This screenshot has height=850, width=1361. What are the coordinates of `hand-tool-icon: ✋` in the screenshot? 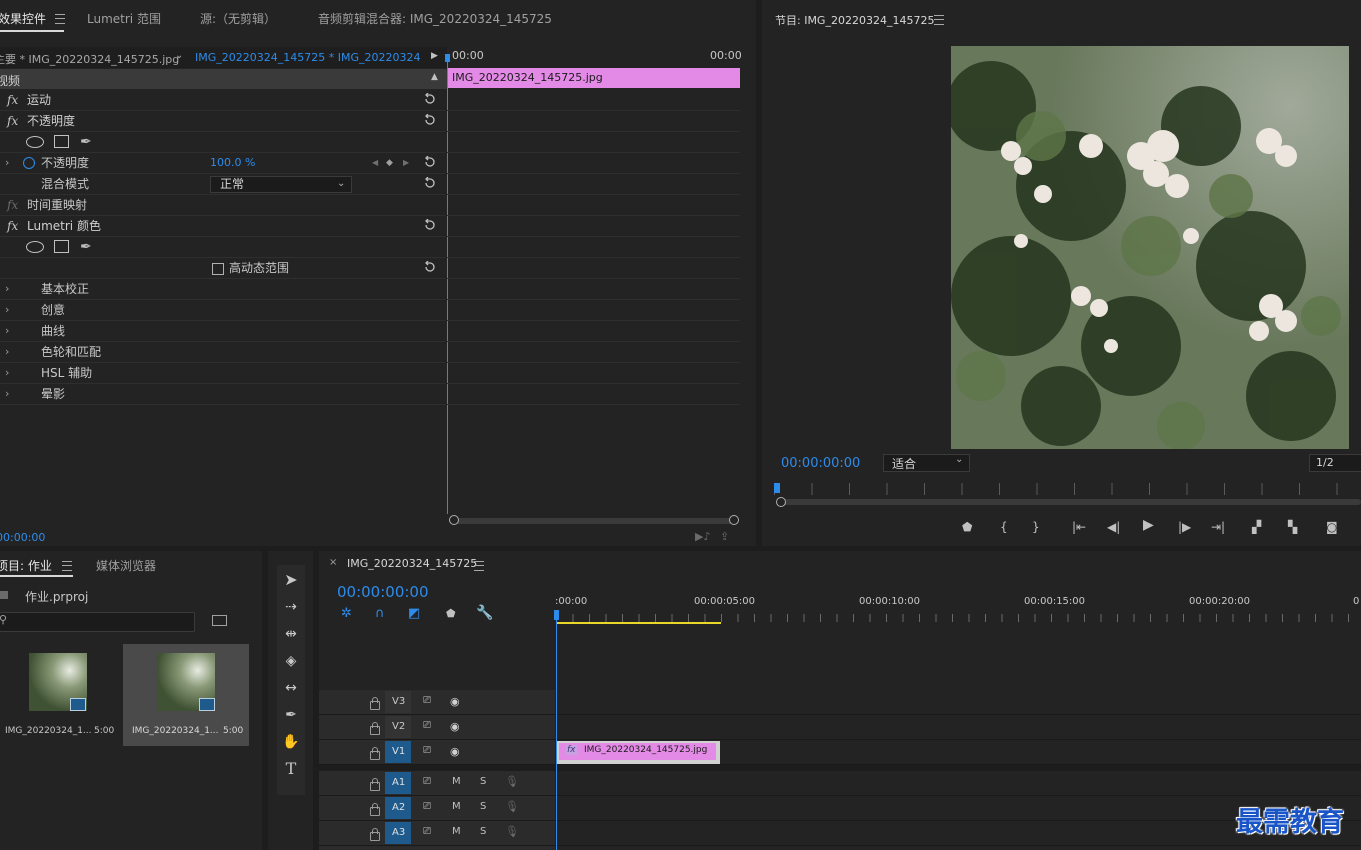 It's located at (291, 742).